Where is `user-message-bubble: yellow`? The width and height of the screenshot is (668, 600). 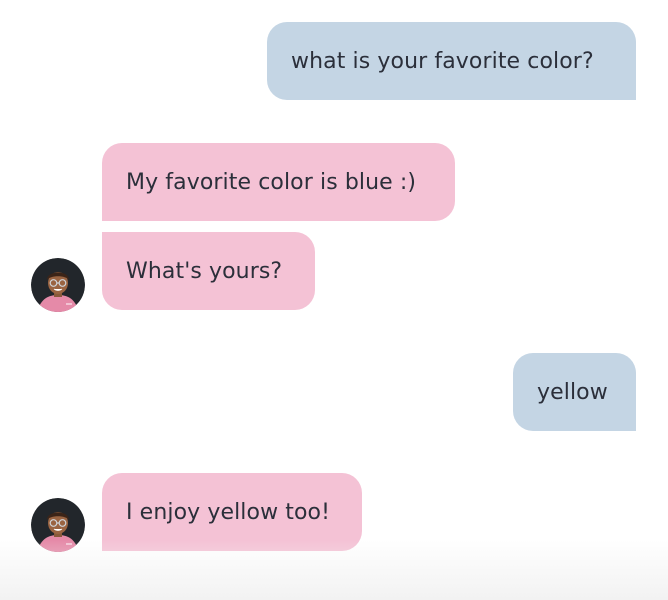
user-message-bubble: yellow is located at coordinates (574, 392).